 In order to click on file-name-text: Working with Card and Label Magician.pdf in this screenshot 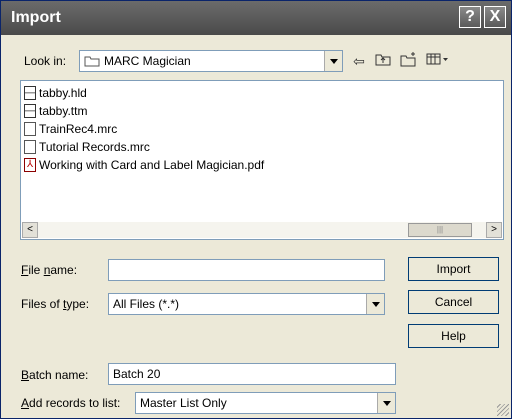, I will do `click(152, 165)`.